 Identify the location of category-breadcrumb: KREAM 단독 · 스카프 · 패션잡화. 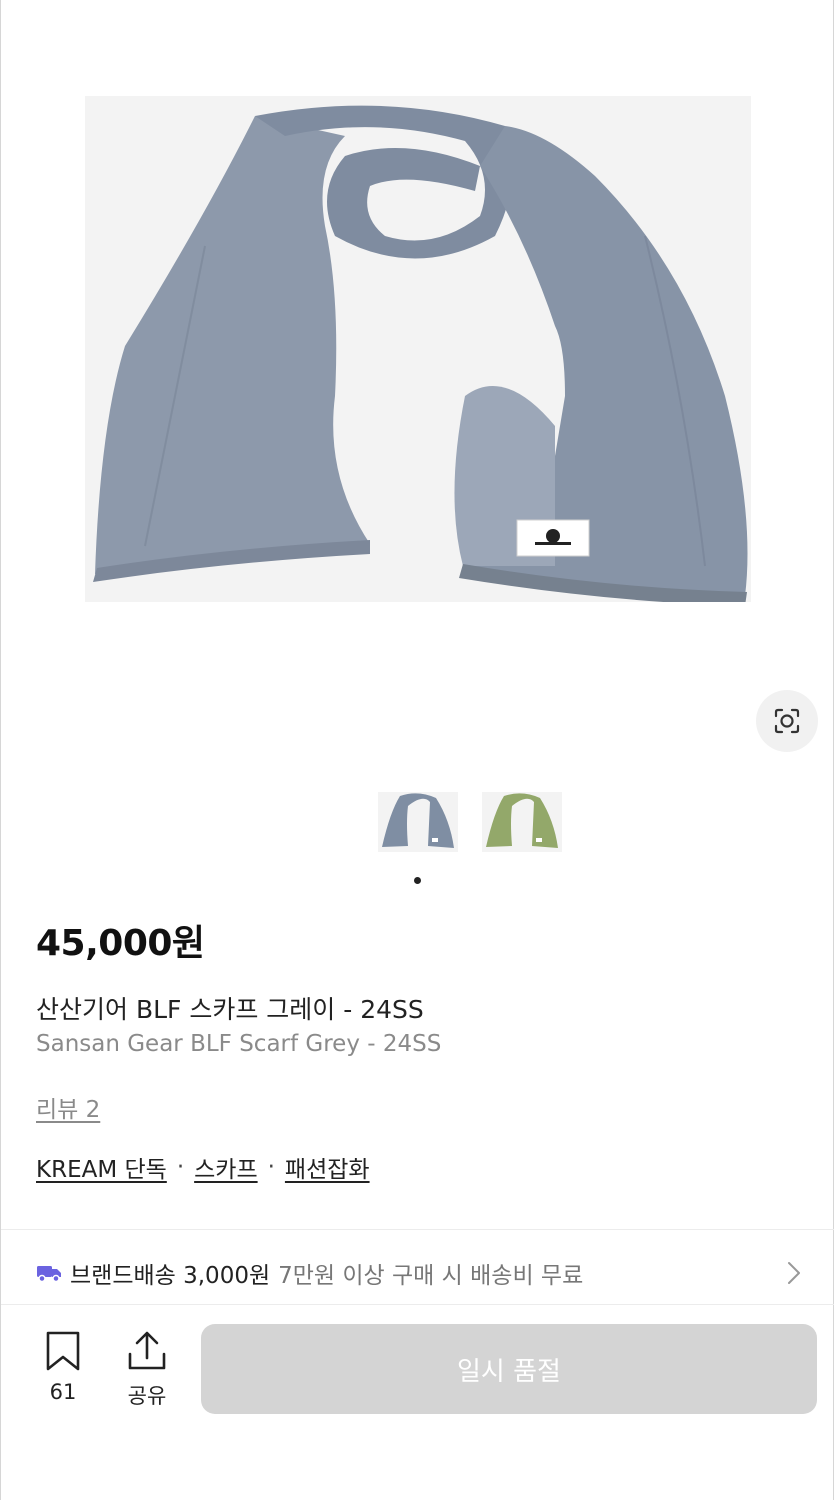
(203, 1167).